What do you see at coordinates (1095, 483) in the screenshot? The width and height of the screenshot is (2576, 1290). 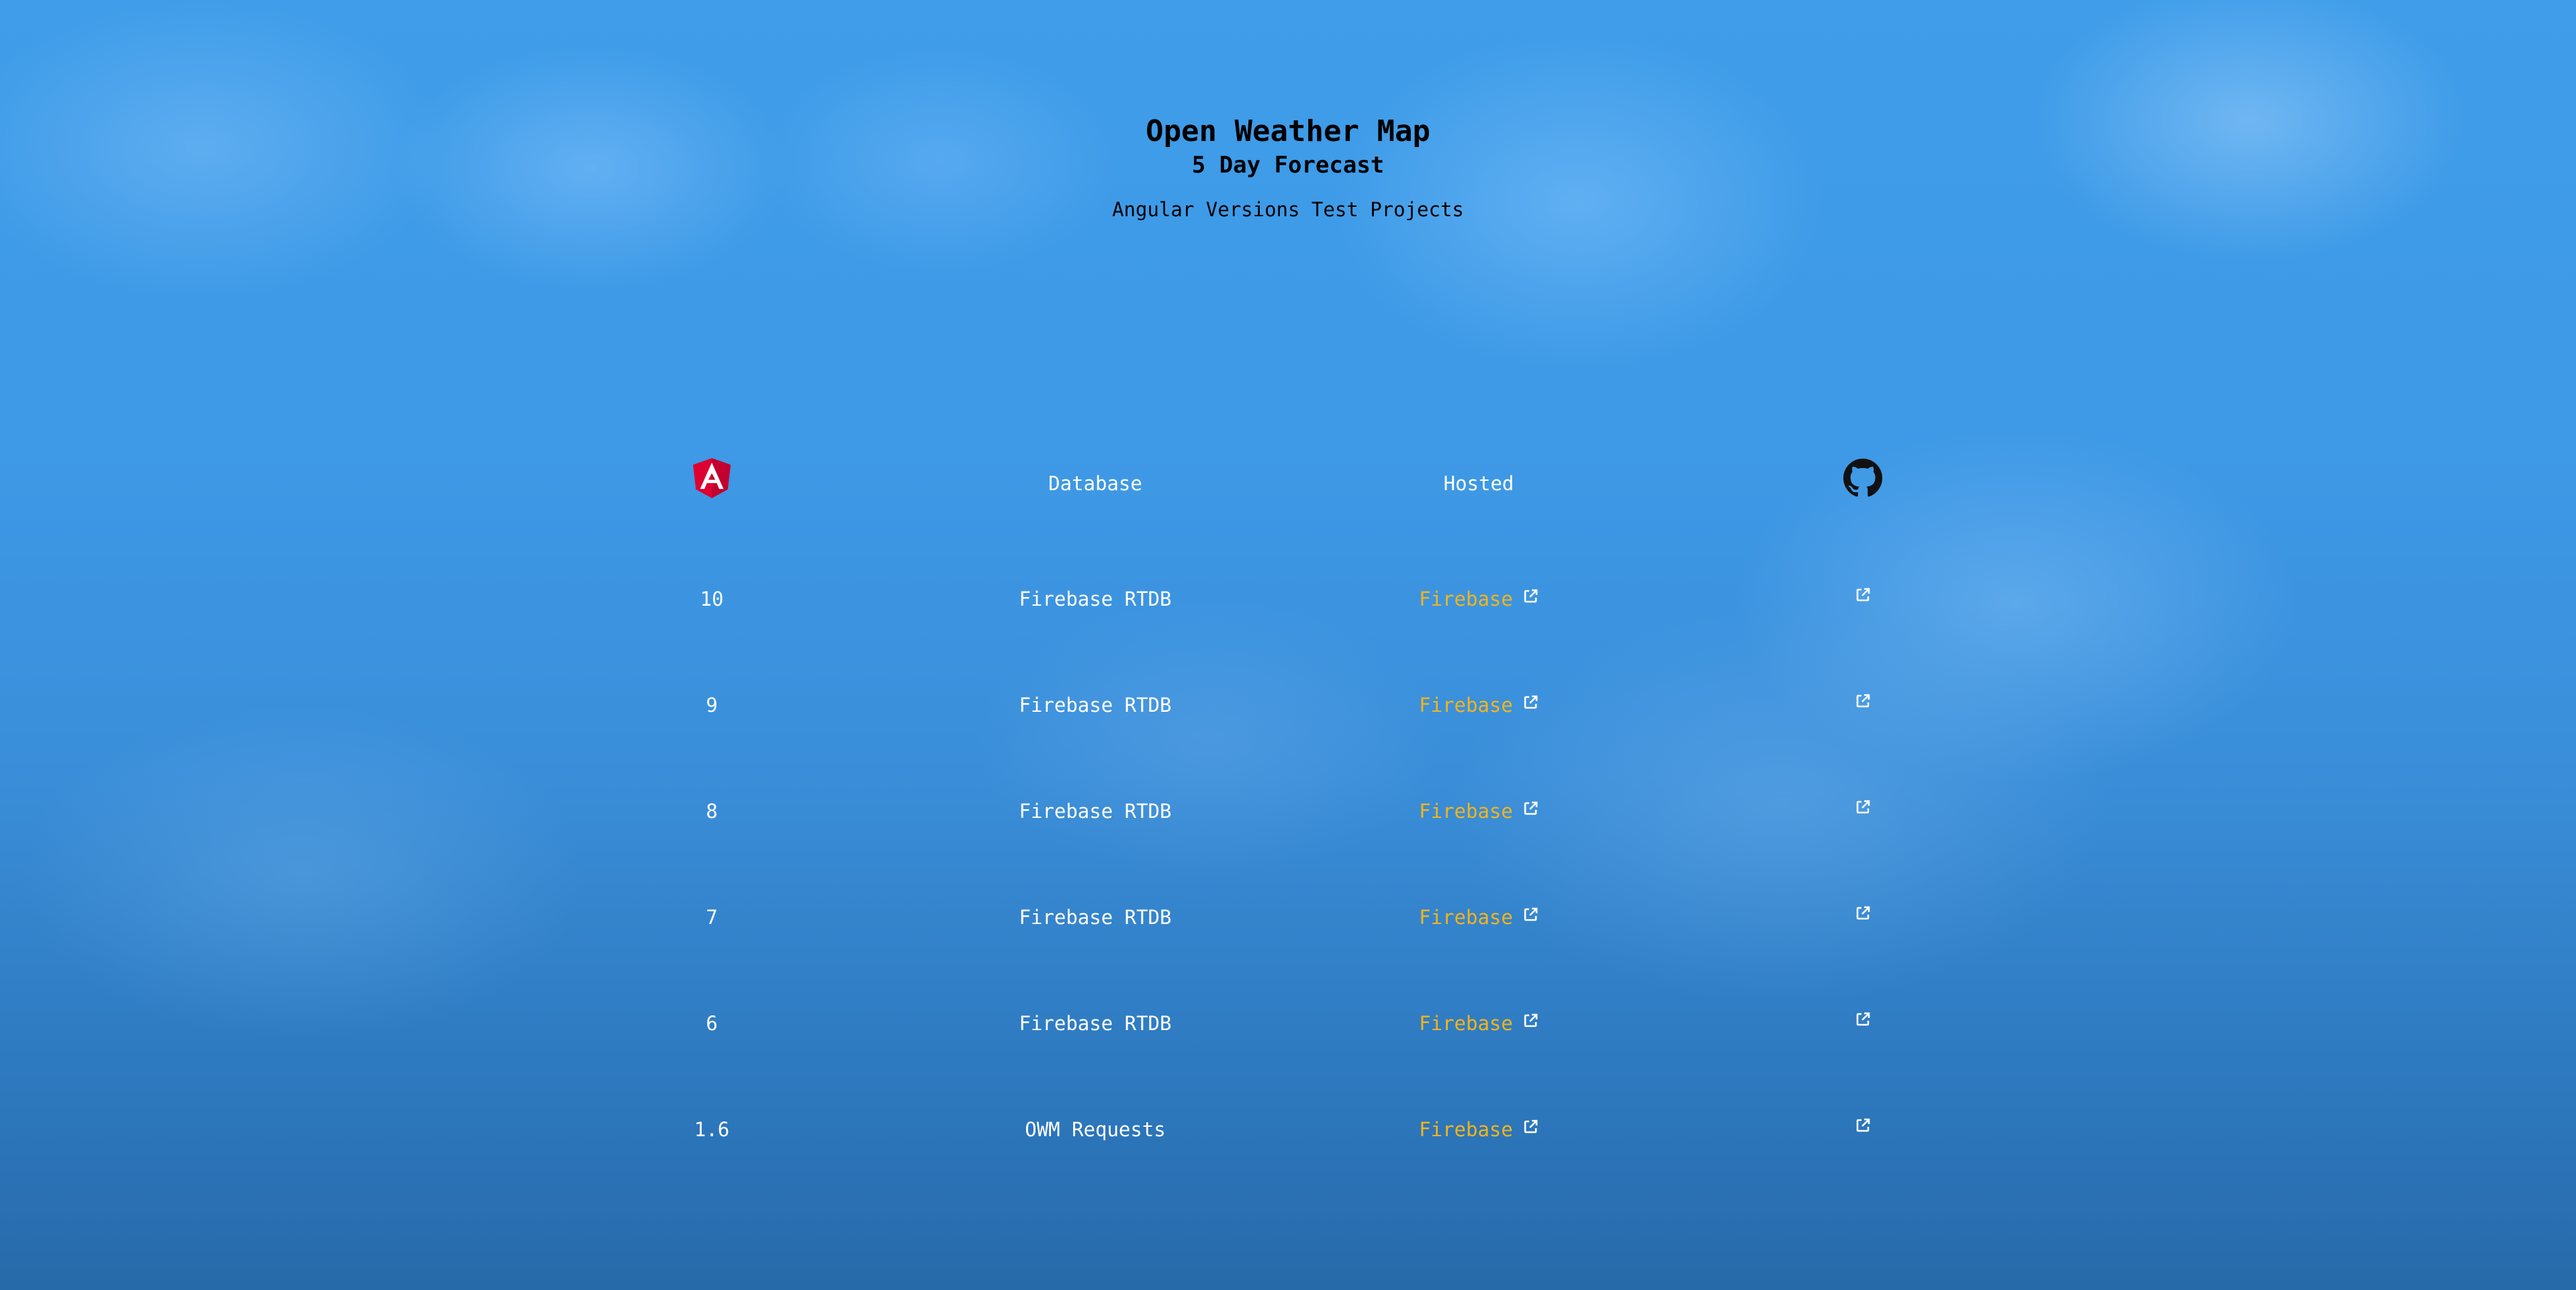 I see `column-header-database: Database` at bounding box center [1095, 483].